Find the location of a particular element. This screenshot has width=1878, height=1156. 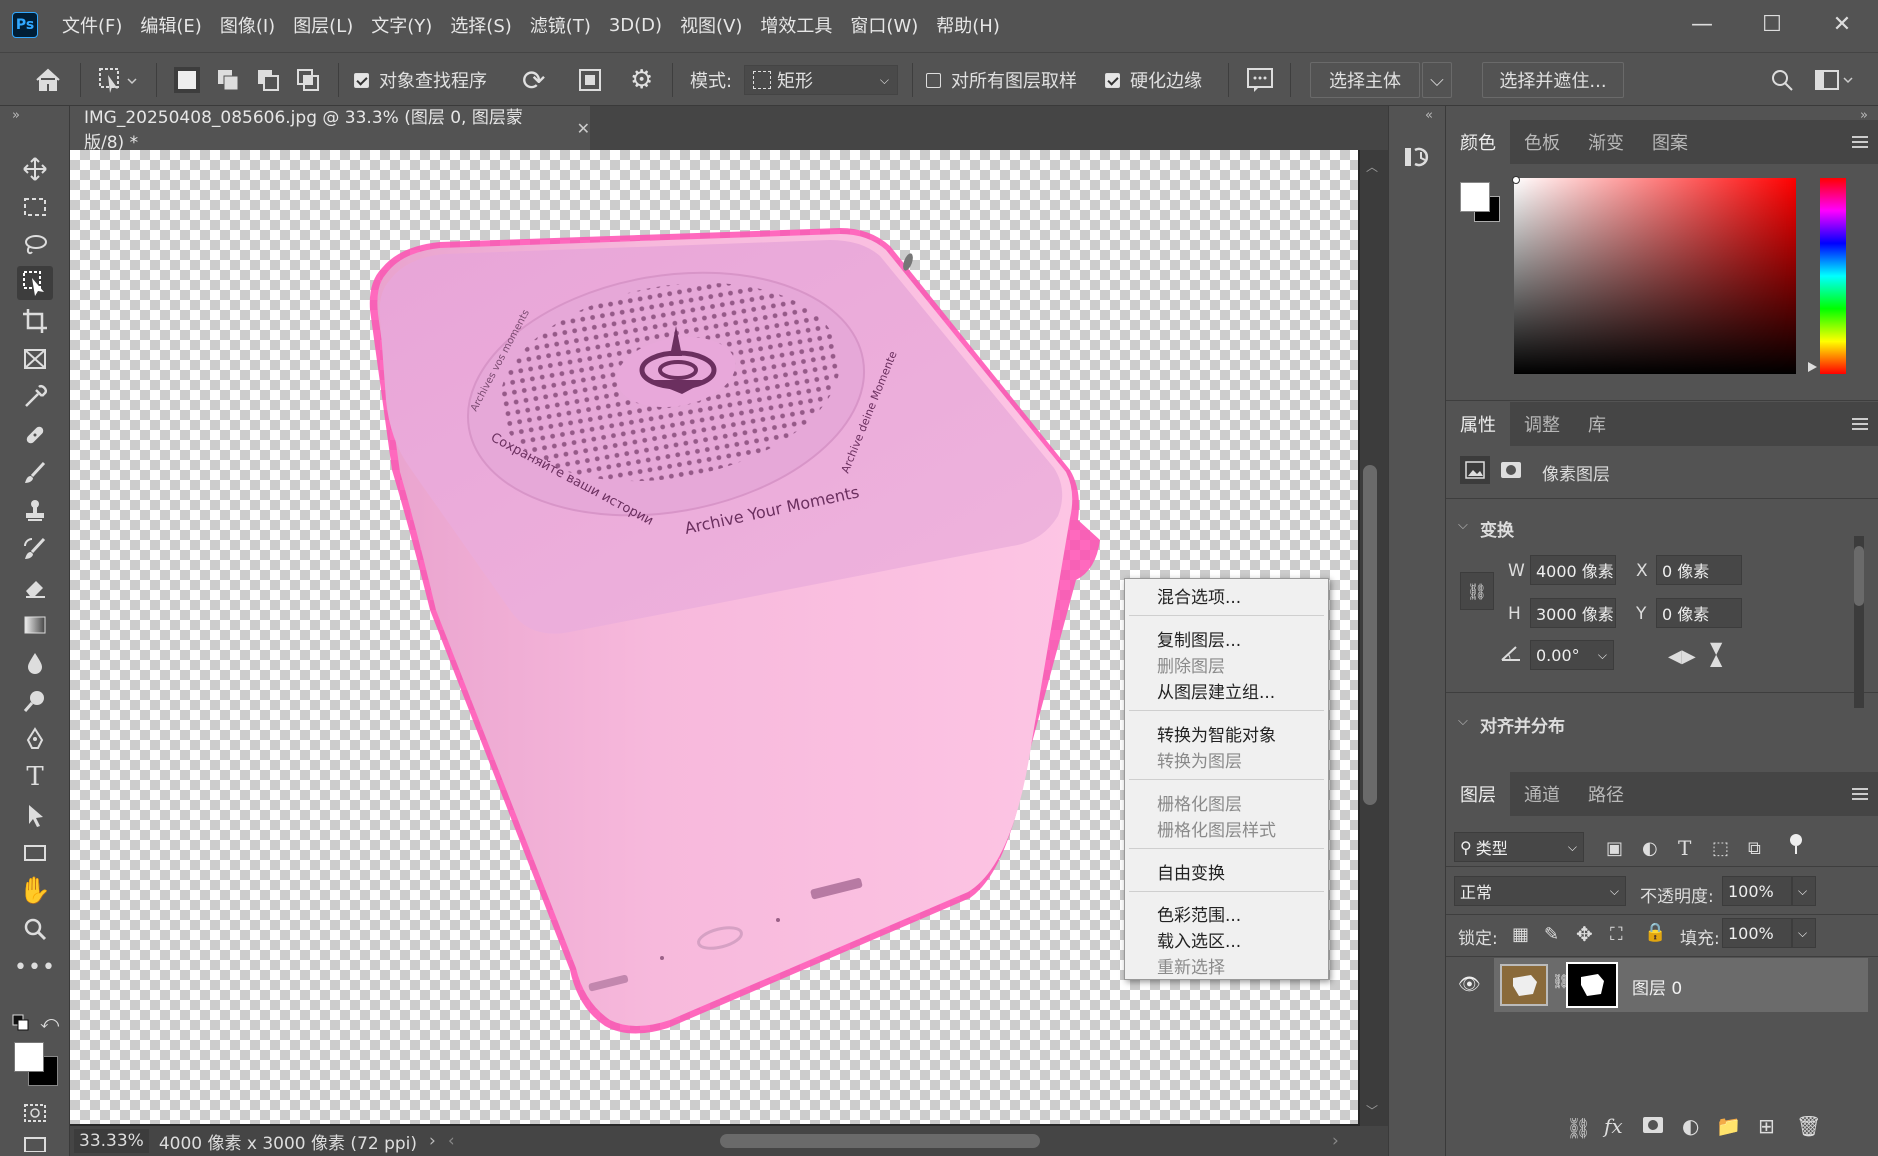

lock-transparent-icon: ▦ is located at coordinates (1520, 934).